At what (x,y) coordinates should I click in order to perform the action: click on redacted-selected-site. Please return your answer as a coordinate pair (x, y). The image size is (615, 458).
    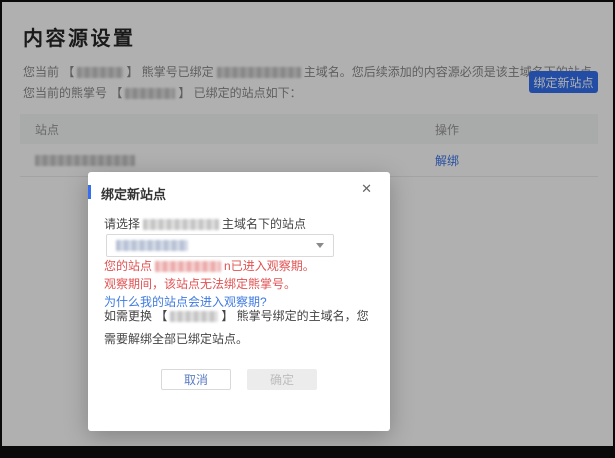
    Looking at the image, I should click on (152, 245).